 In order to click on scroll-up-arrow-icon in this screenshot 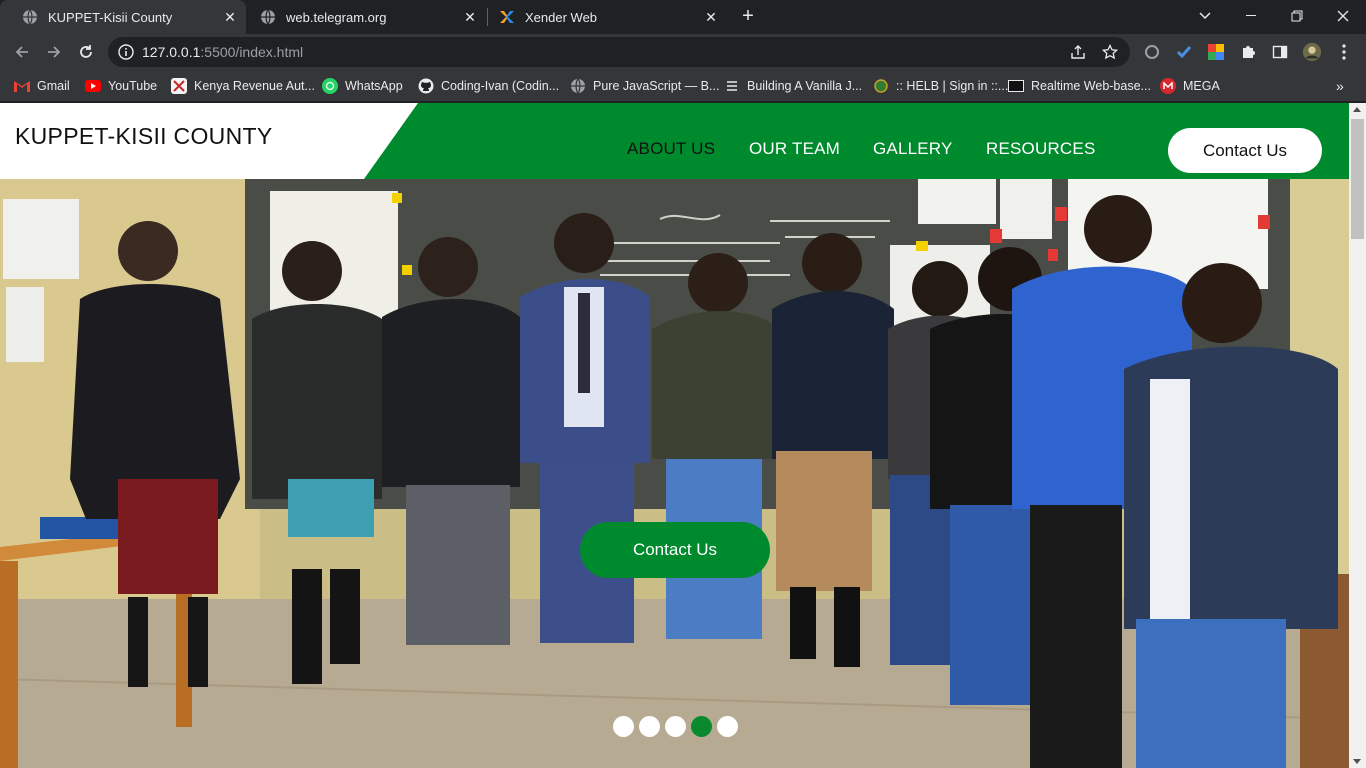, I will do `click(1357, 109)`.